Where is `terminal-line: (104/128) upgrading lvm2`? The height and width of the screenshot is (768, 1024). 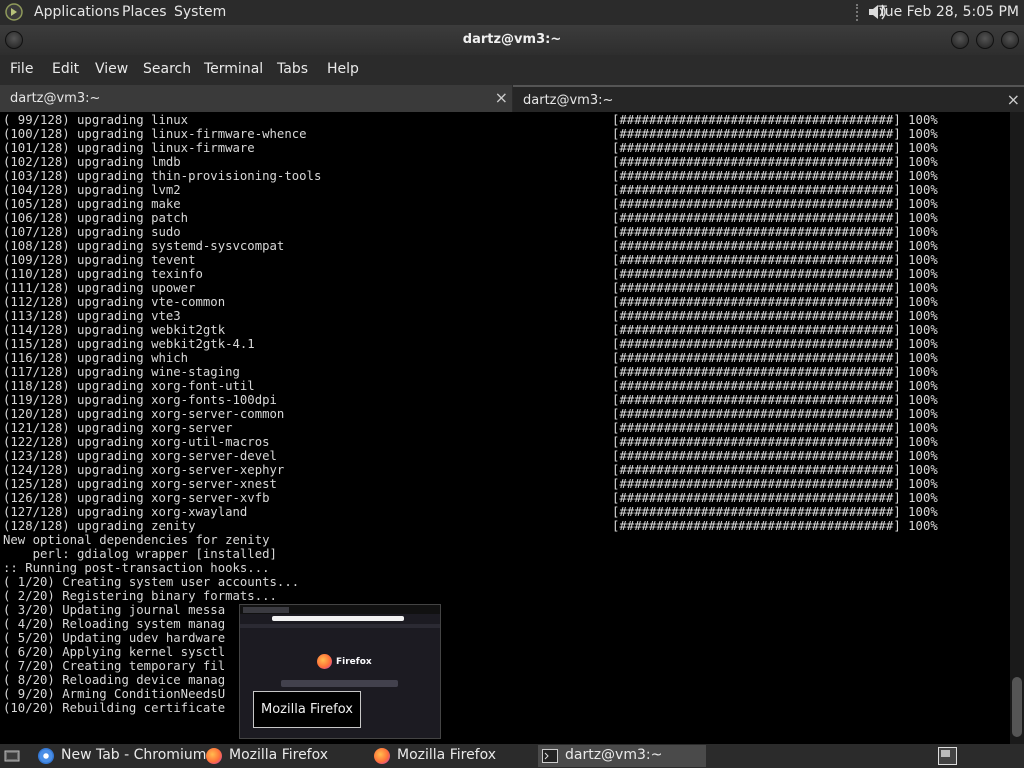 terminal-line: (104/128) upgrading lvm2 is located at coordinates (92, 190).